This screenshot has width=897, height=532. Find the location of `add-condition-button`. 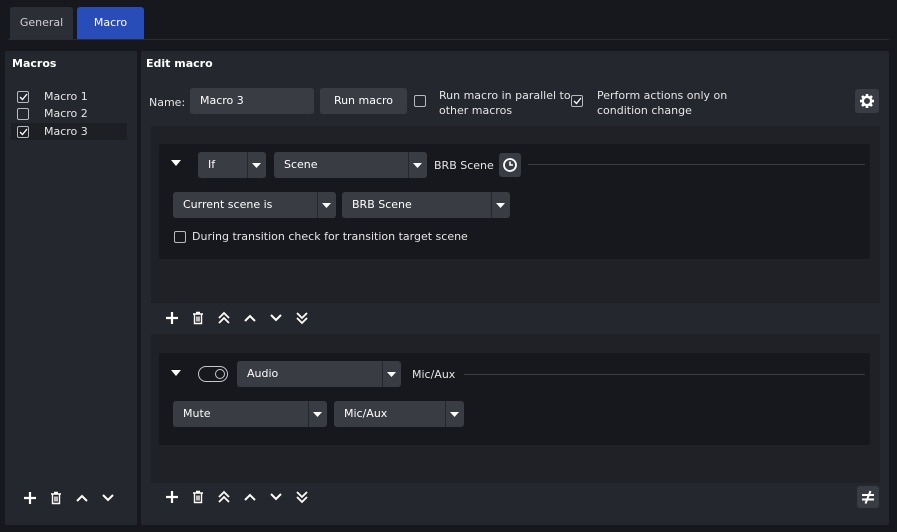

add-condition-button is located at coordinates (172, 318).